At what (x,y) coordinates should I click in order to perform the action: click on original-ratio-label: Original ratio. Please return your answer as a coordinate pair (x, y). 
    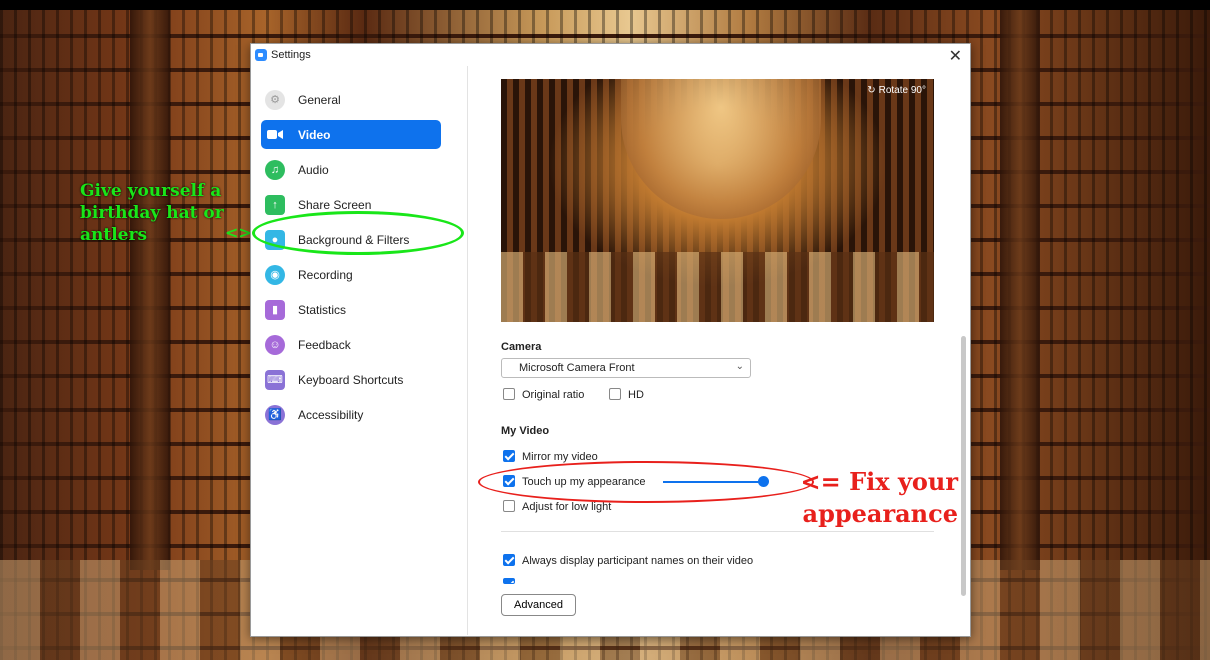
    Looking at the image, I should click on (553, 395).